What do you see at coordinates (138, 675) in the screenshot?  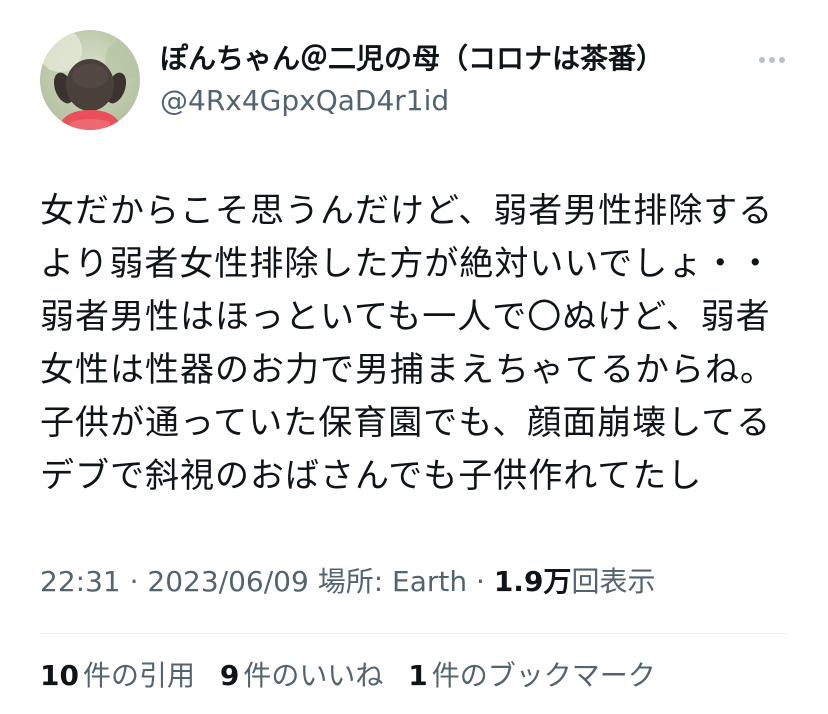 I see `quotes-label: 件の引用` at bounding box center [138, 675].